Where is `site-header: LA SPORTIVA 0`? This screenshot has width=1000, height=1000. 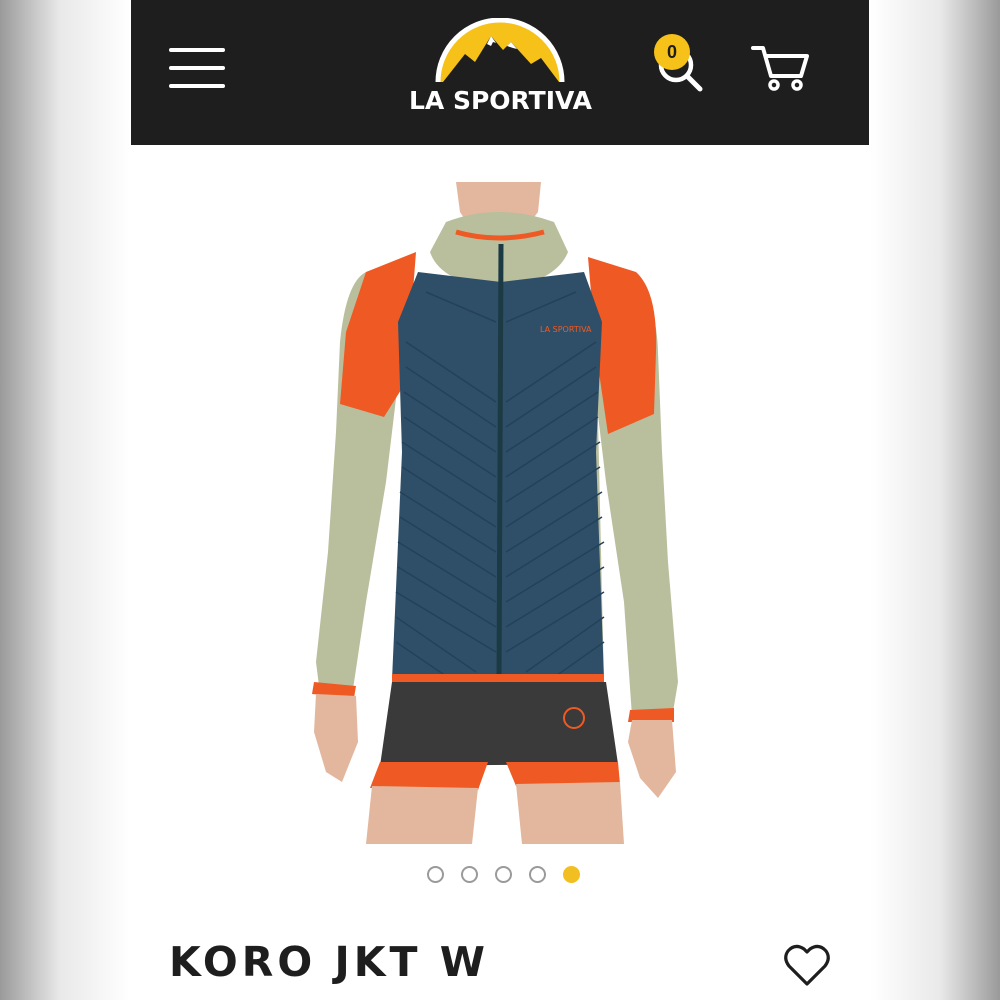
site-header: LA SPORTIVA 0 is located at coordinates (500, 72).